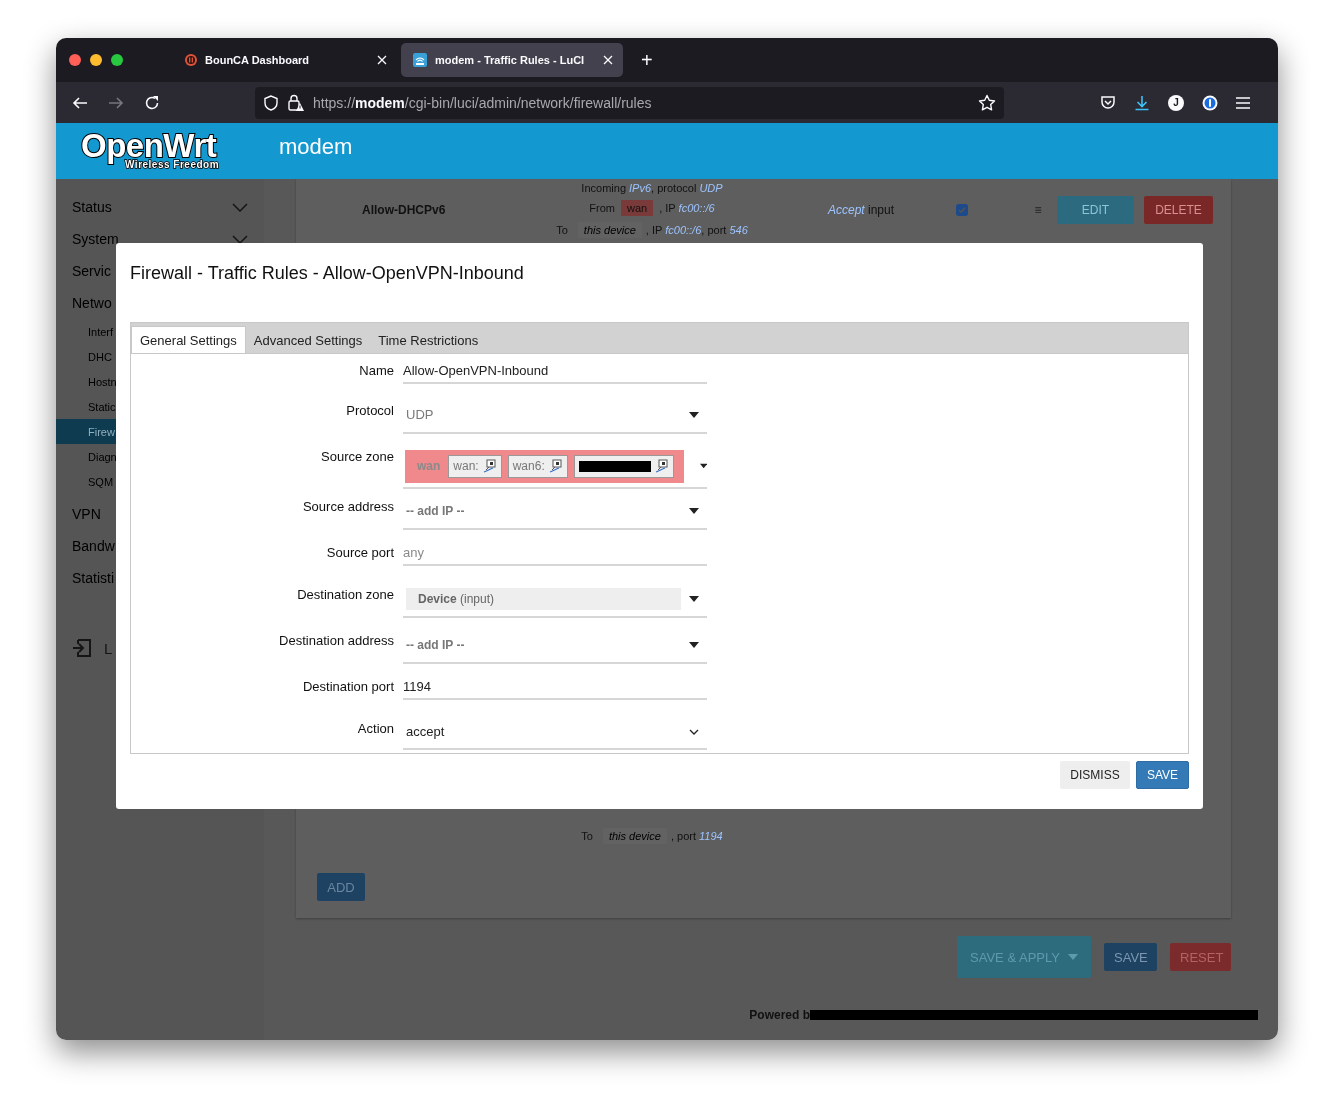 This screenshot has width=1334, height=1114. What do you see at coordinates (191, 60) in the screenshot?
I see `record-icon` at bounding box center [191, 60].